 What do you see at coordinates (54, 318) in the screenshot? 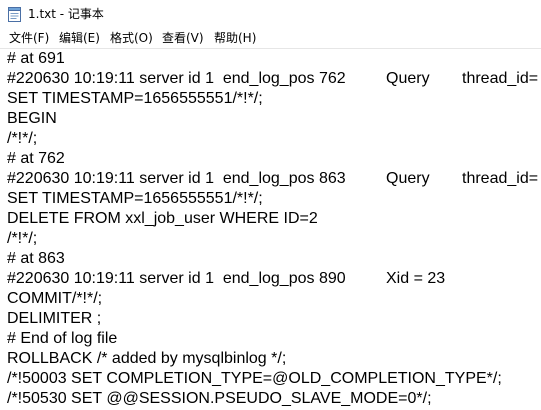
I see `text-line: DELIMITER ;` at bounding box center [54, 318].